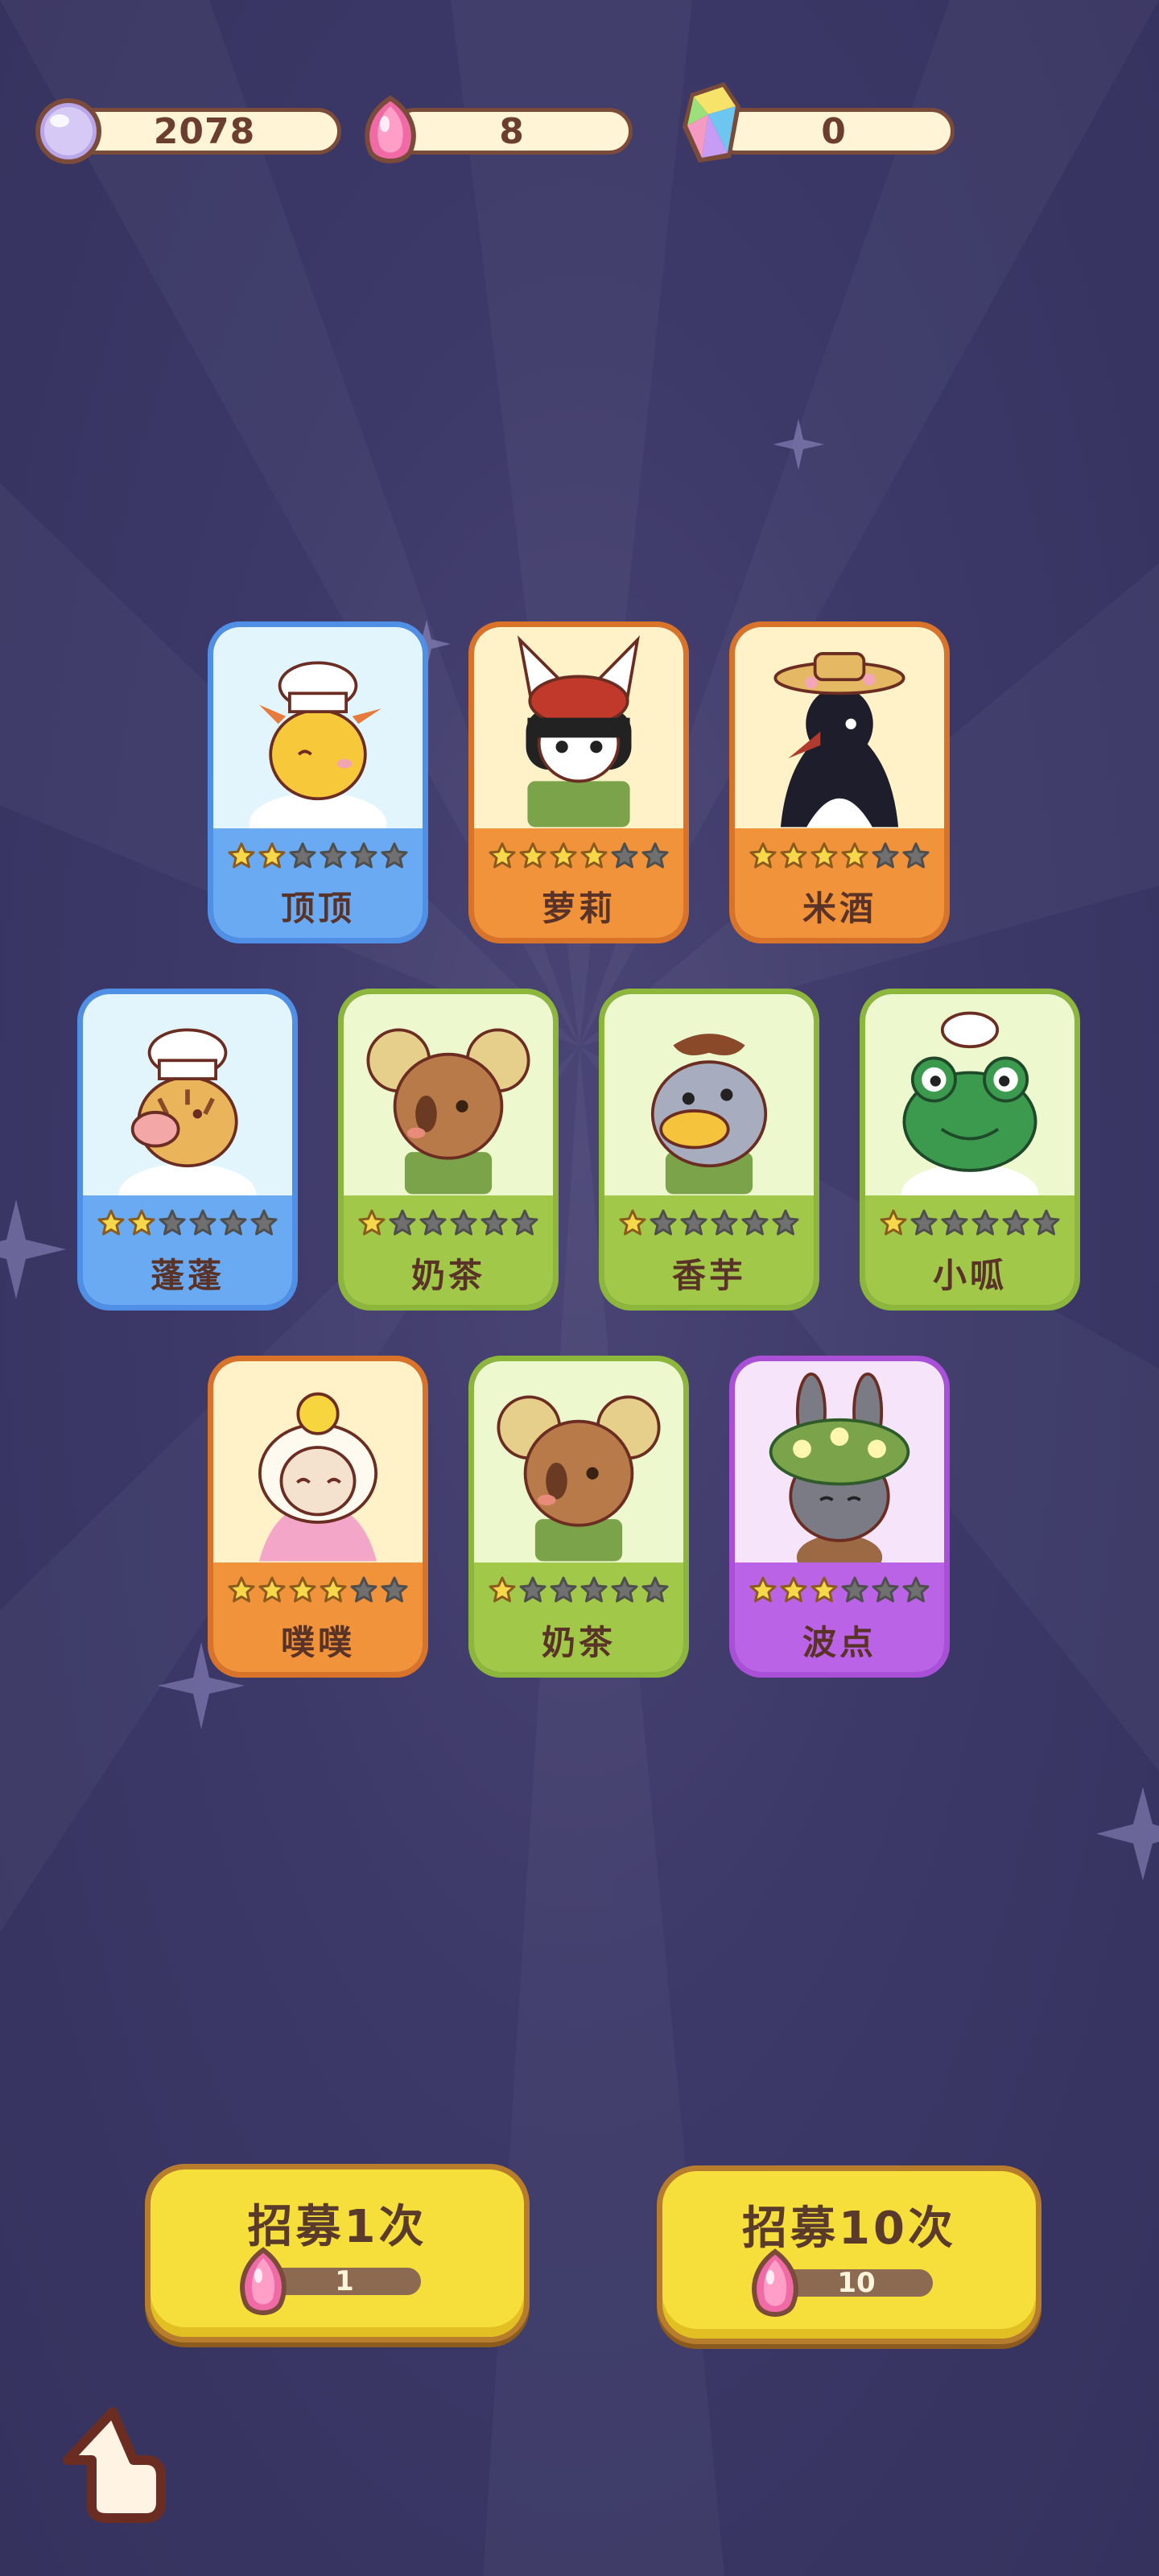  What do you see at coordinates (337, 2227) in the screenshot?
I see `recruit-once-label: 招募1次` at bounding box center [337, 2227].